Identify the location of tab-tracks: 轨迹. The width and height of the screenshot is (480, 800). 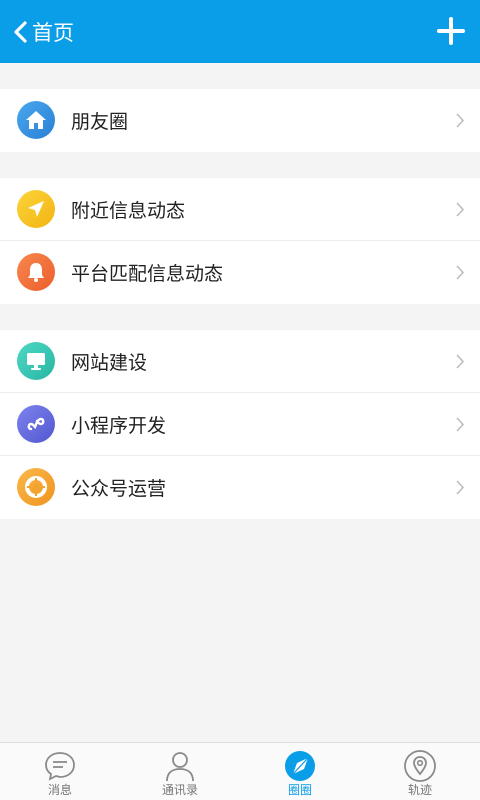
(420, 771).